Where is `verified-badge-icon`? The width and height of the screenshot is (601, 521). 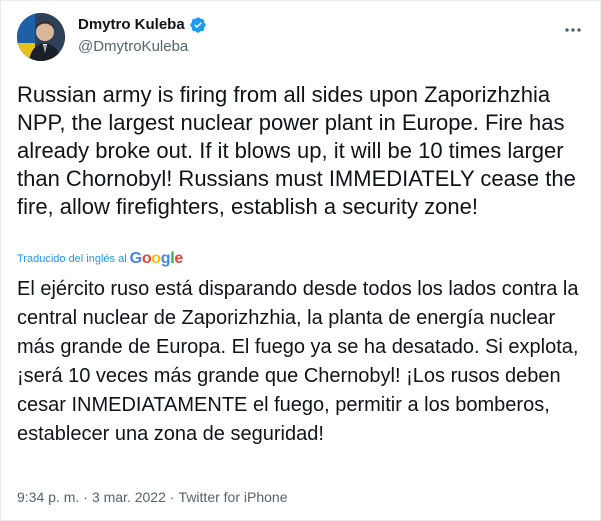
verified-badge-icon is located at coordinates (198, 25).